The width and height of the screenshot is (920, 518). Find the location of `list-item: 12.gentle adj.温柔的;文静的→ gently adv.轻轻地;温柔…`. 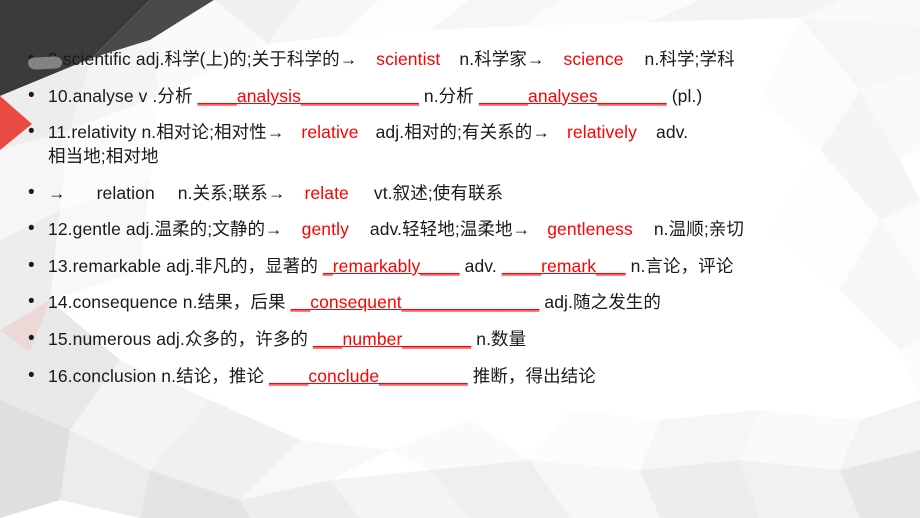

list-item: 12.gentle adj.温柔的;文静的→ gently adv.轻轻地;温柔… is located at coordinates (460, 229).